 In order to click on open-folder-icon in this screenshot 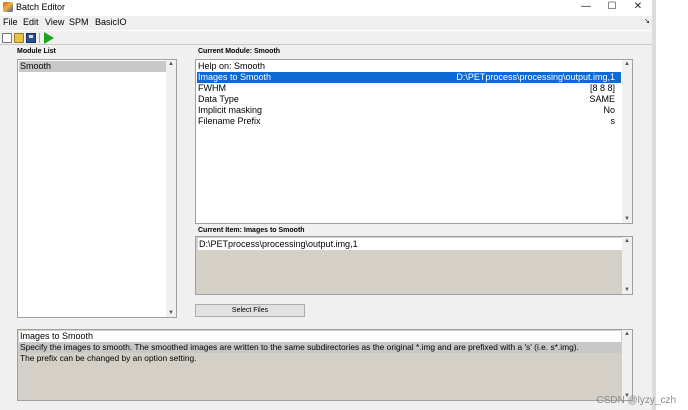, I will do `click(19, 38)`.